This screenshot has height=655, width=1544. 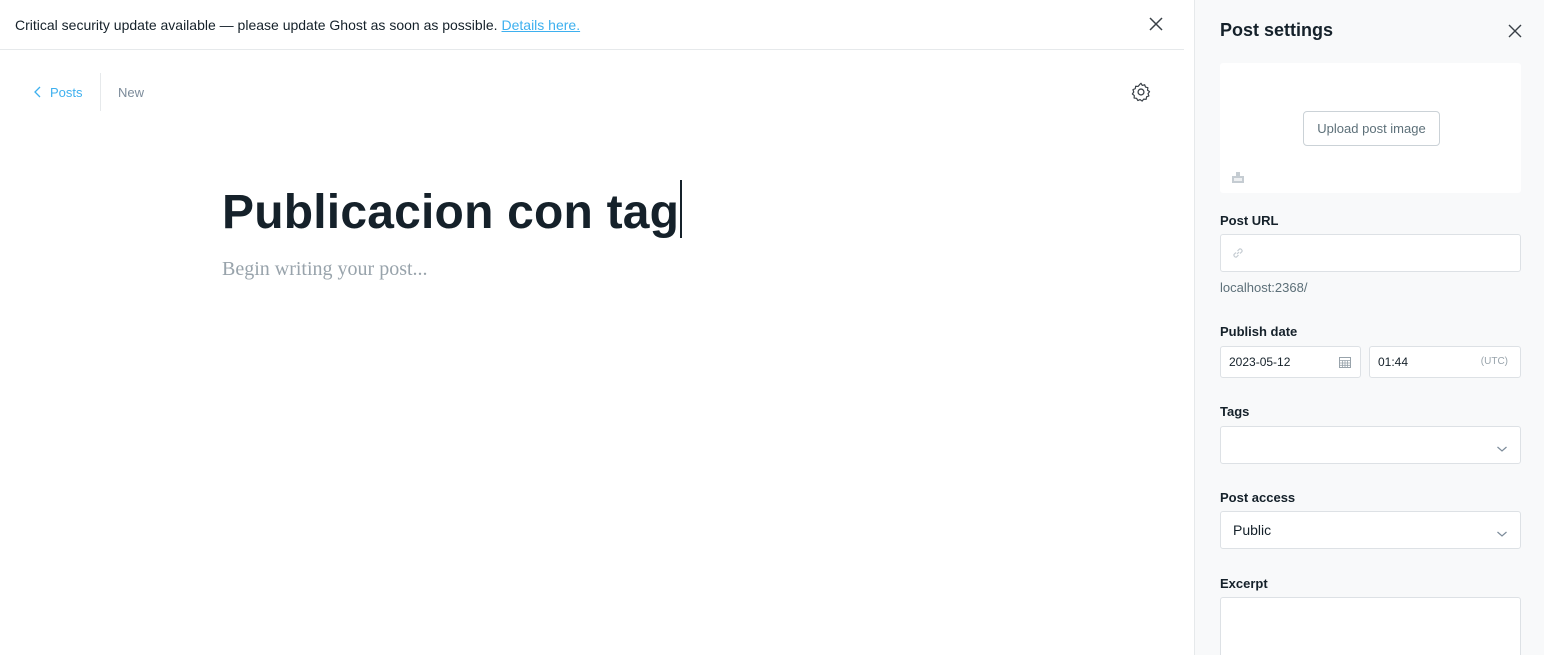 I want to click on sidebar-title: Post settings, so click(x=1277, y=30).